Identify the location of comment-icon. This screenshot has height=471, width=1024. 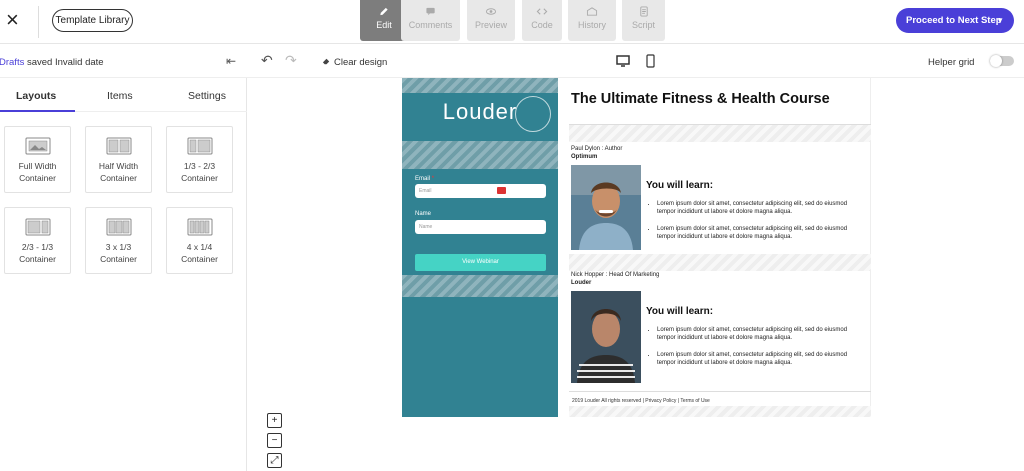
(430, 11).